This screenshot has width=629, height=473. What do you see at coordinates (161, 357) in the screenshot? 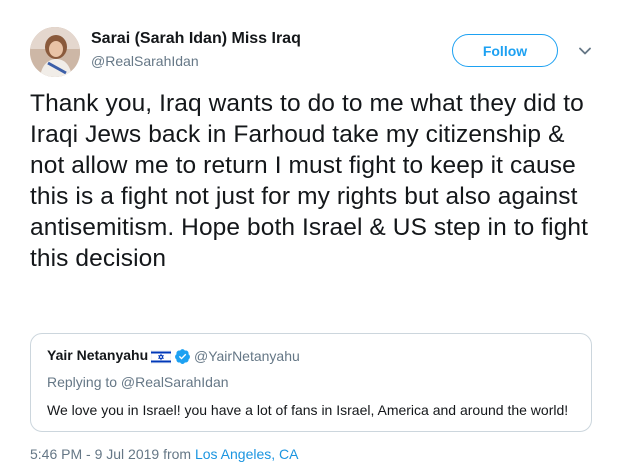
I see `israel-flag-icon` at bounding box center [161, 357].